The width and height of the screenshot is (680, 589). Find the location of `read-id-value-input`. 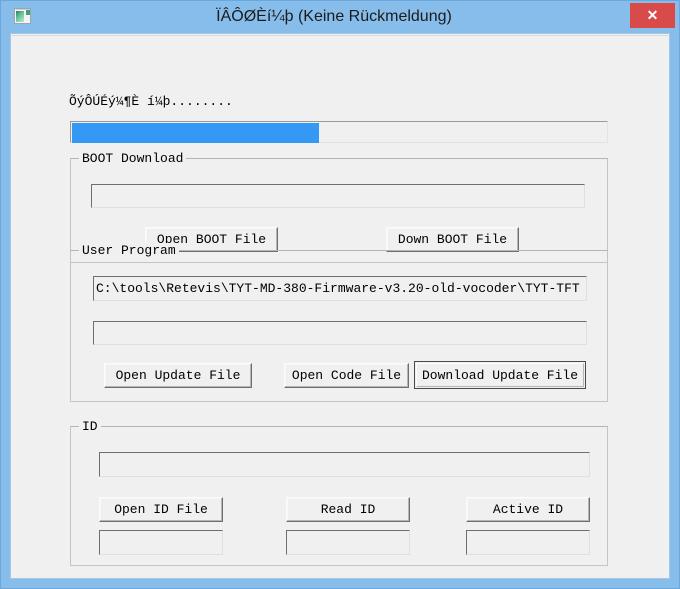

read-id-value-input is located at coordinates (348, 542).